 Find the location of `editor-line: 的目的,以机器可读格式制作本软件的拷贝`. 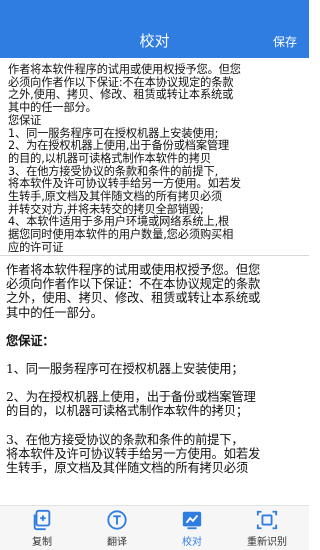

editor-line: 的目的,以机器可读格式制作本软件的拷贝 is located at coordinates (110, 158).